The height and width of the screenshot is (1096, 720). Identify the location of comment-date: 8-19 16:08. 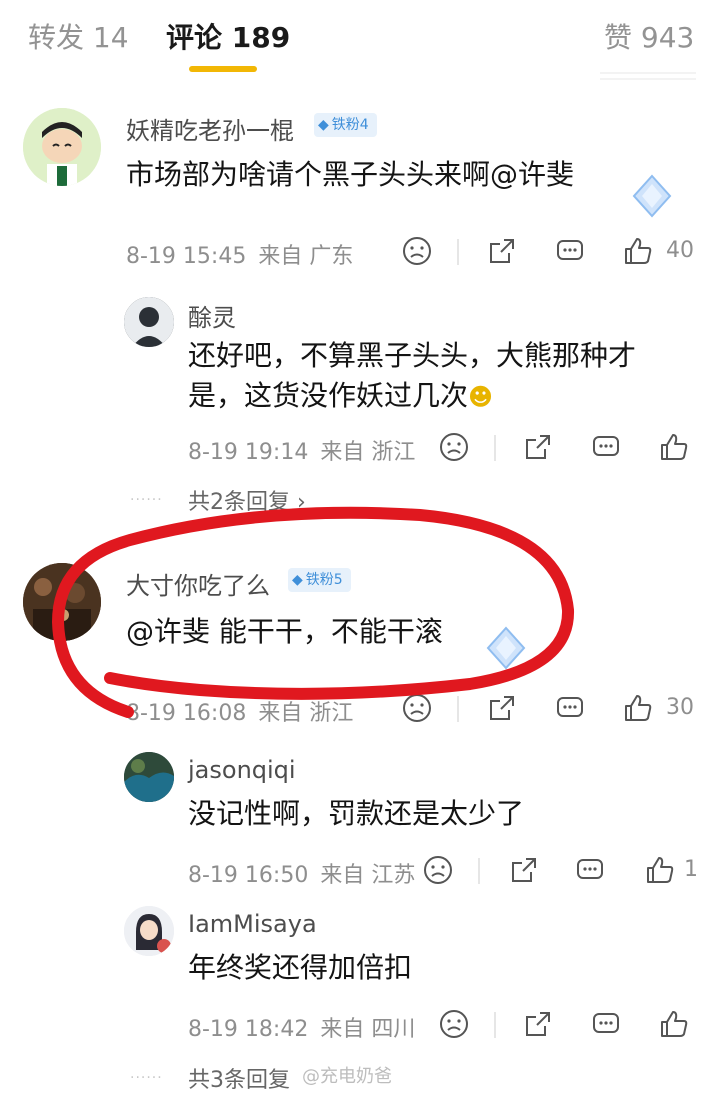
(186, 713).